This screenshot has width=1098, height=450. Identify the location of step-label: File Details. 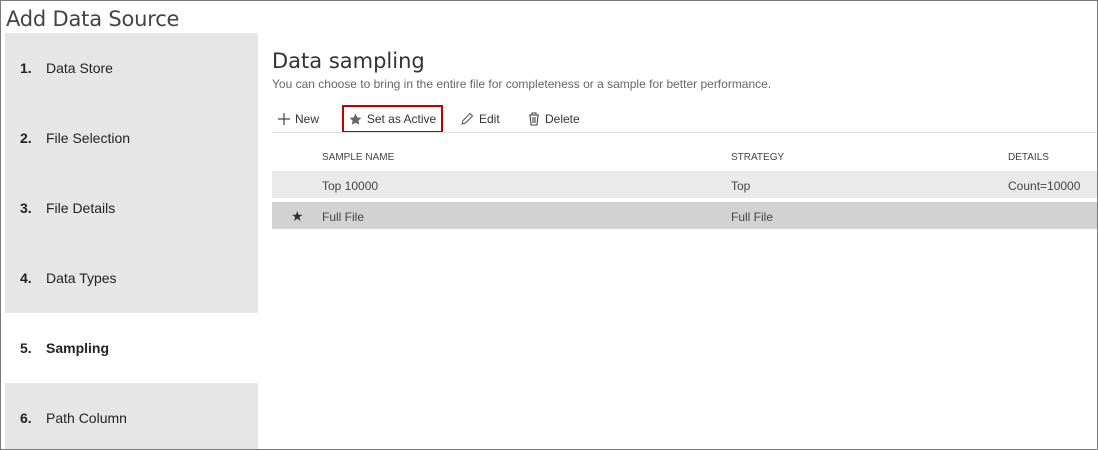
(81, 208).